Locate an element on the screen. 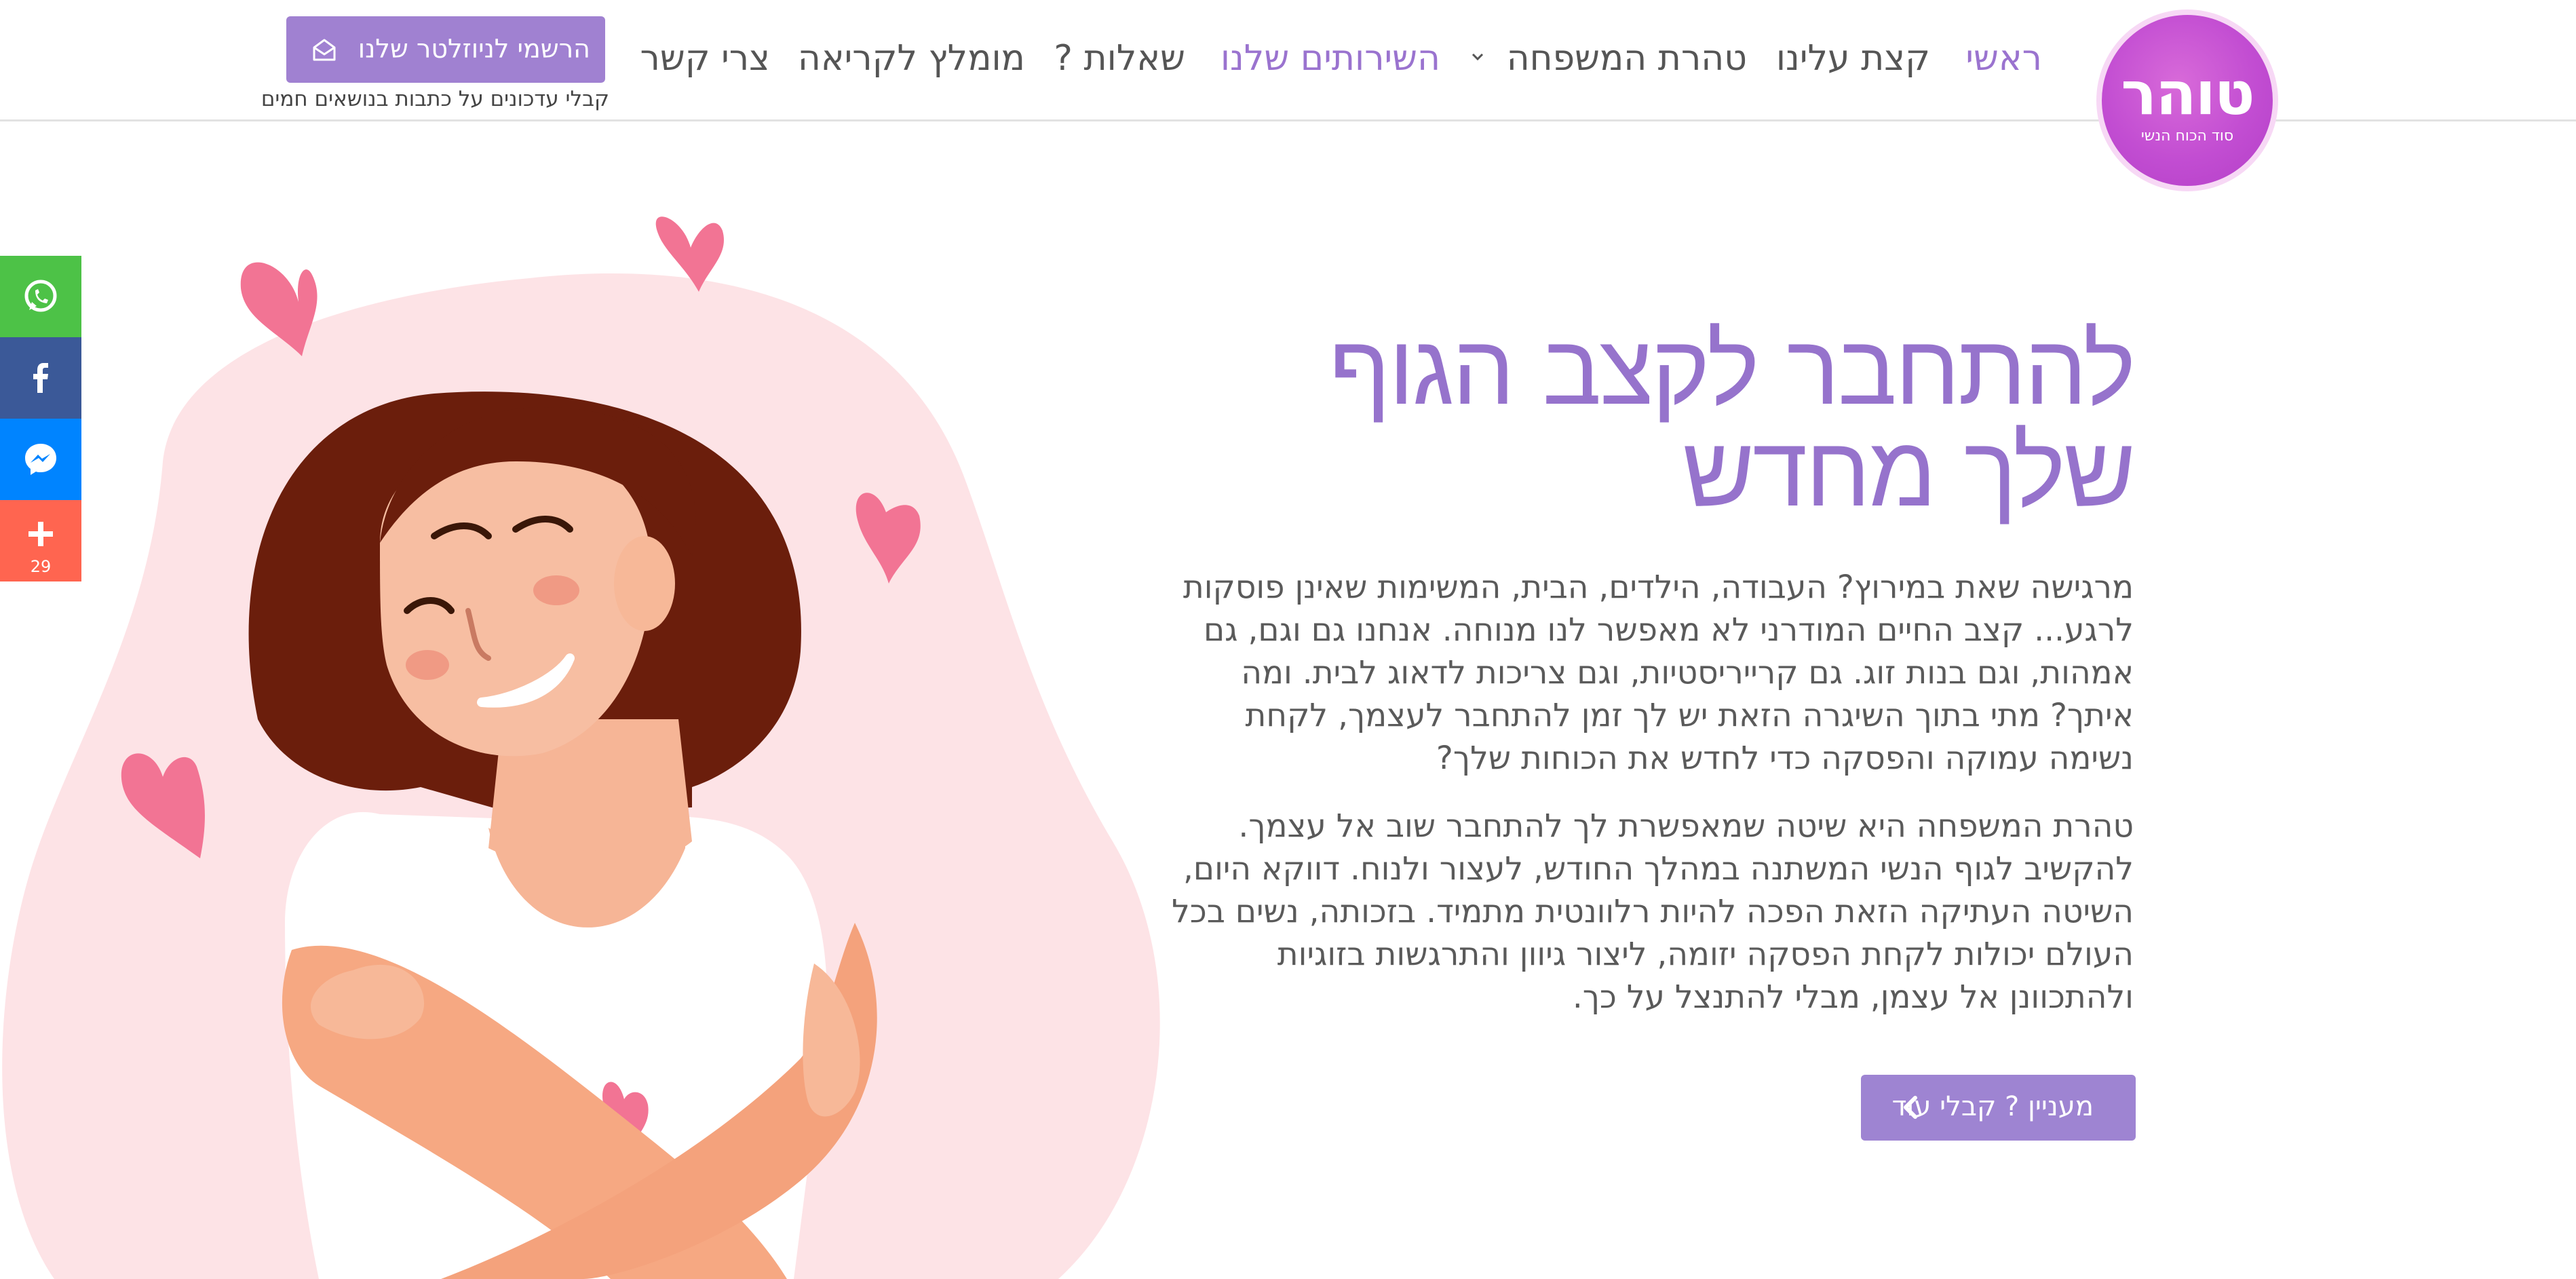 This screenshot has width=2576, height=1279. chevron-left-icon is located at coordinates (1911, 1107).